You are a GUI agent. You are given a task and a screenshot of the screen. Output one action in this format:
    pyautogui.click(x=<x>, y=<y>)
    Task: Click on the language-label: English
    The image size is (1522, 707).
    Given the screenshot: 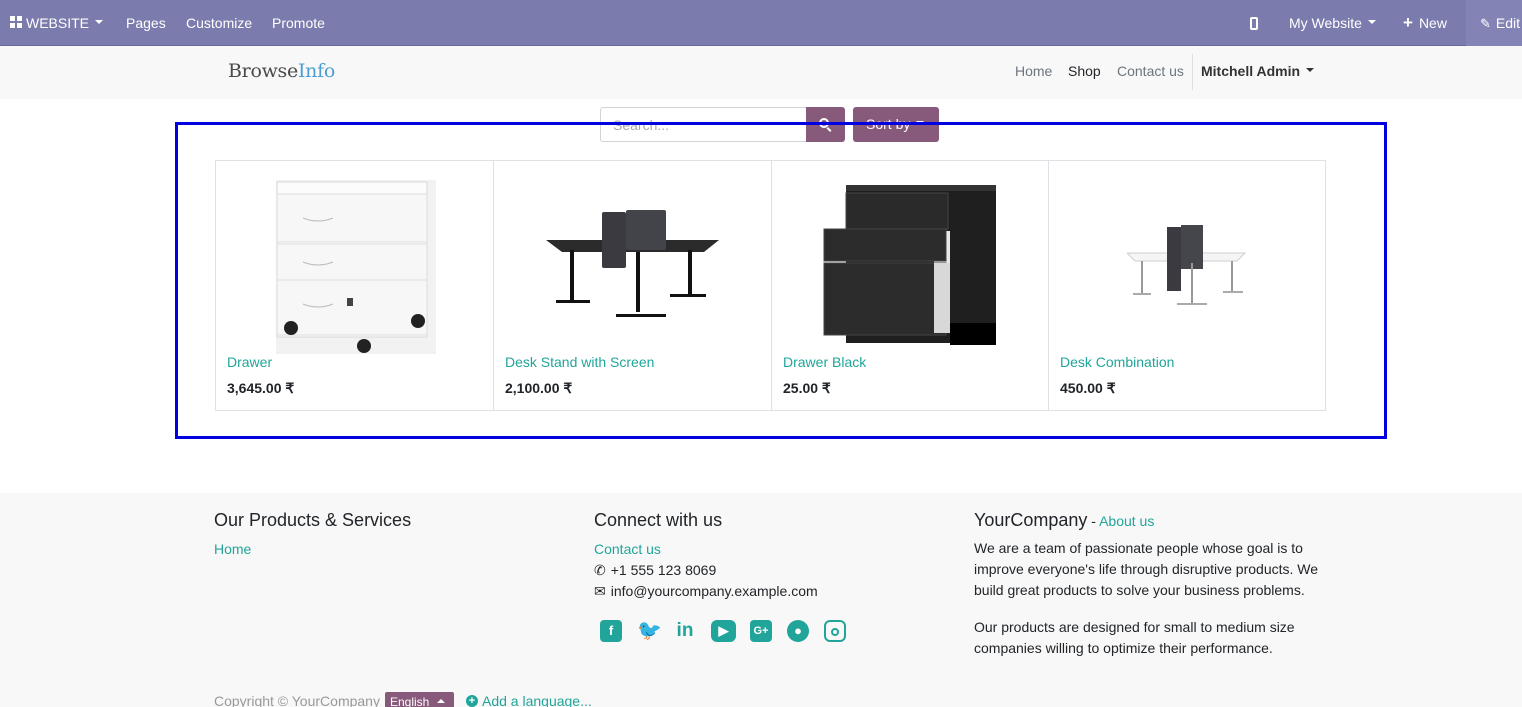 What is the action you would take?
    pyautogui.click(x=410, y=701)
    